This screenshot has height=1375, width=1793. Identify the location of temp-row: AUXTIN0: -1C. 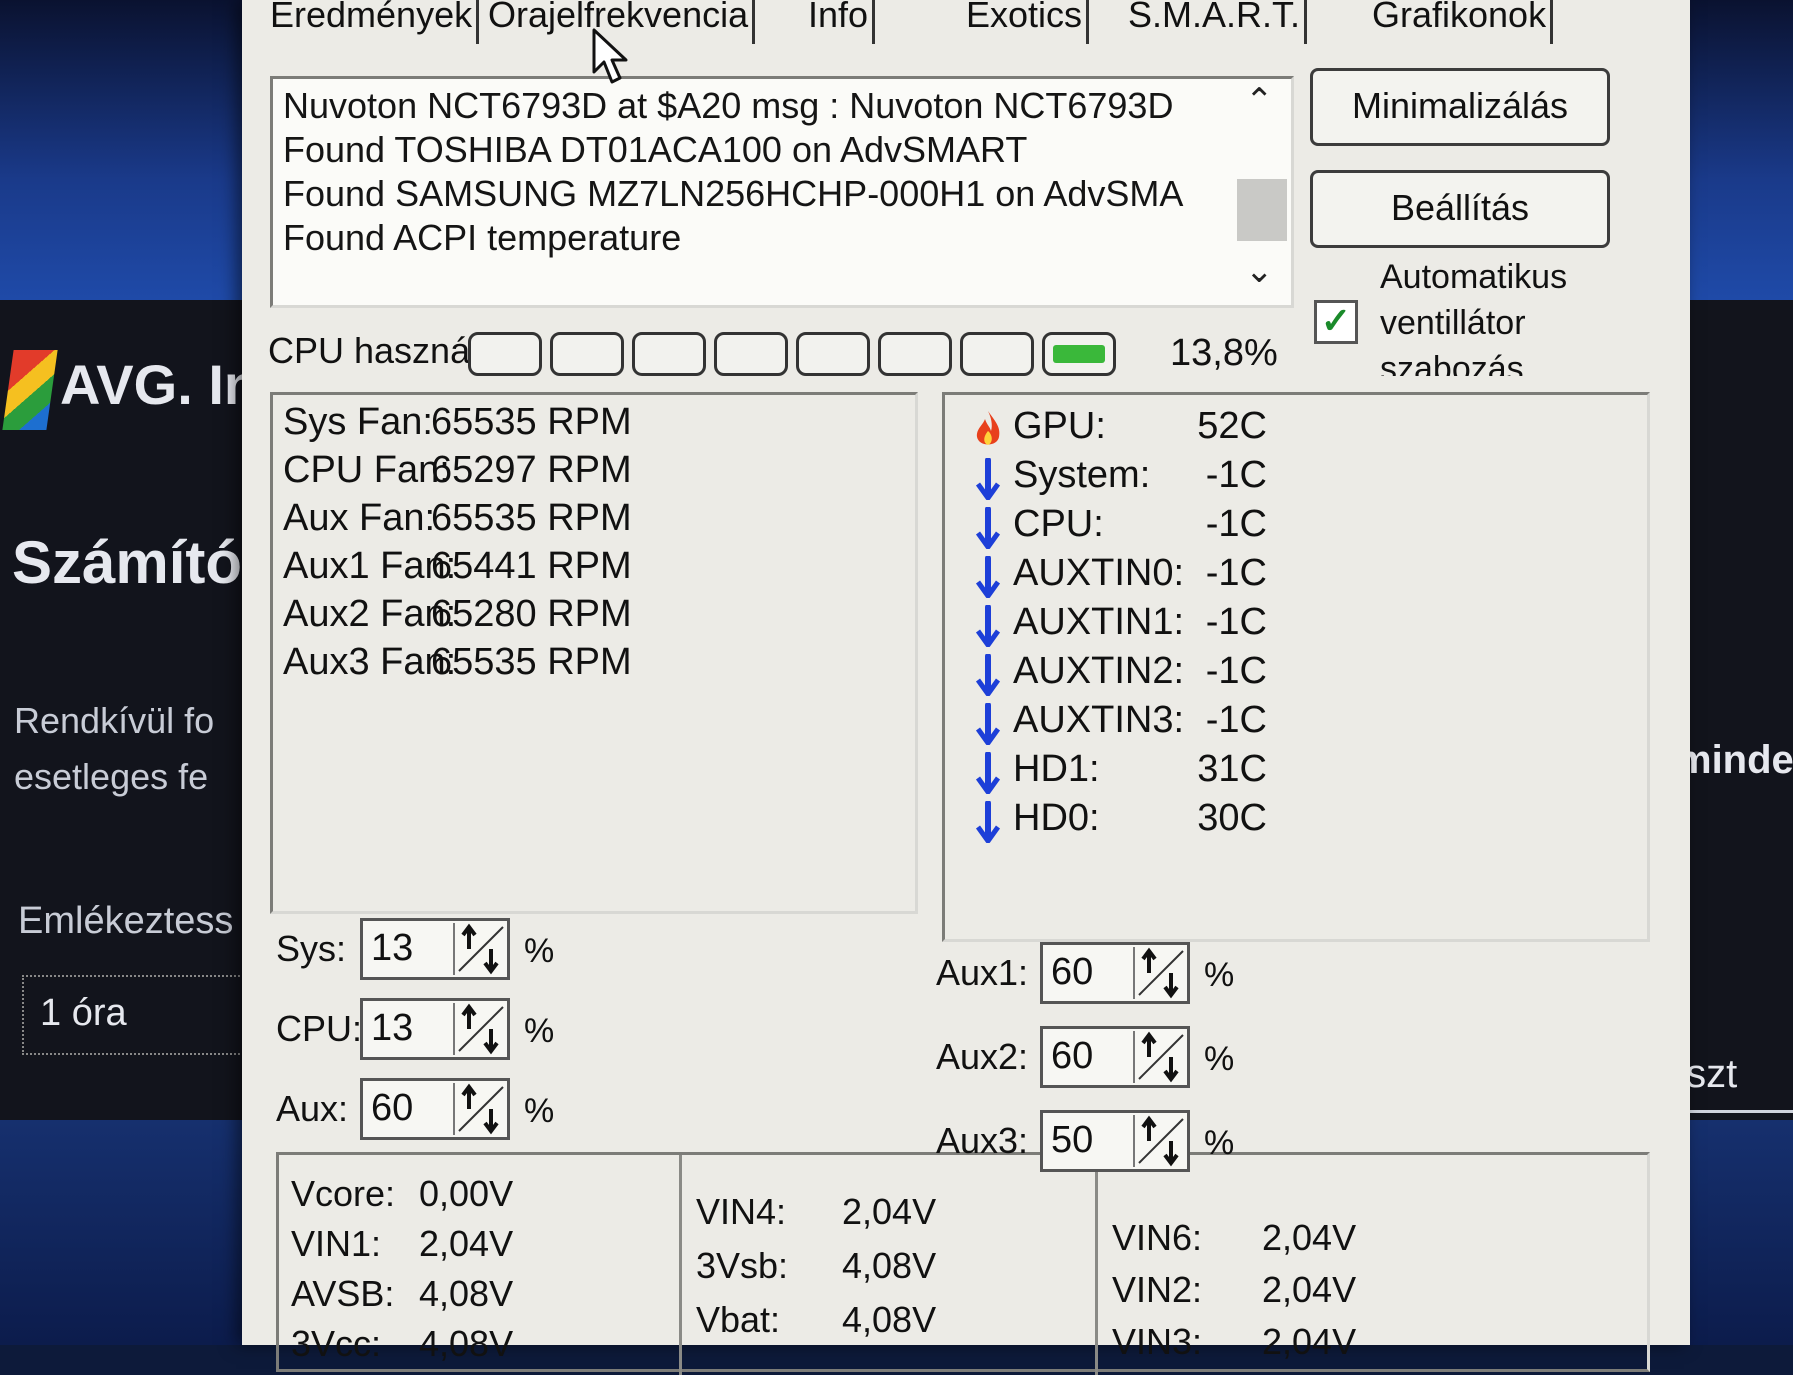
(1123, 577).